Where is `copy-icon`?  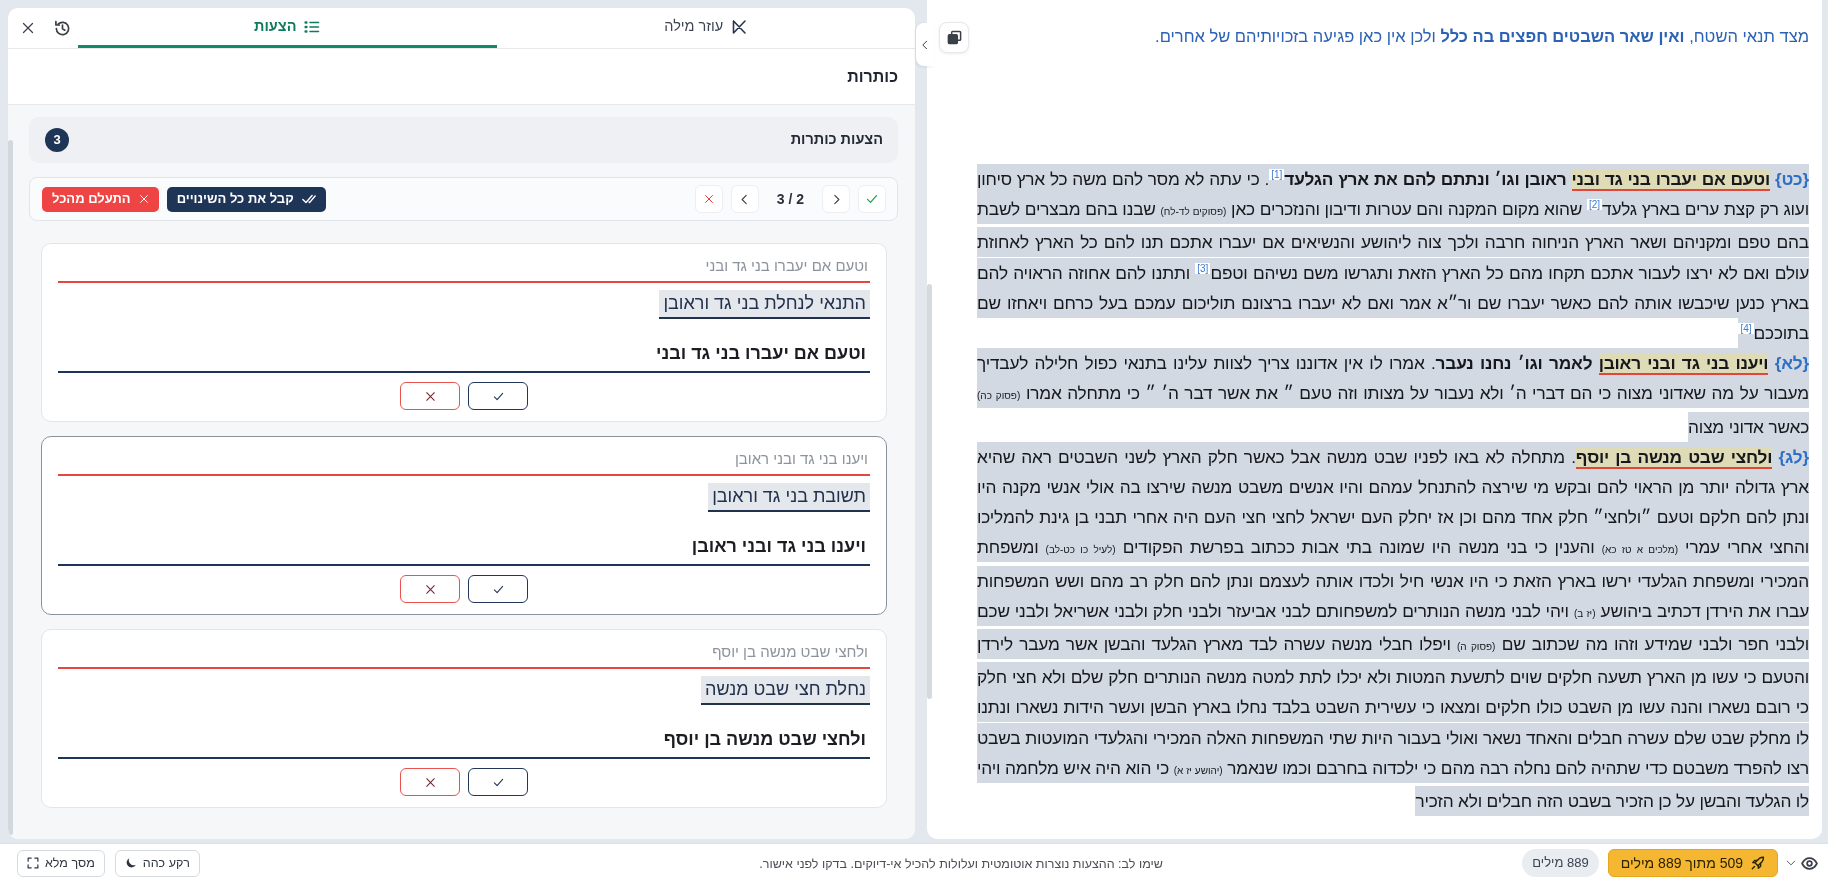
copy-icon is located at coordinates (954, 37).